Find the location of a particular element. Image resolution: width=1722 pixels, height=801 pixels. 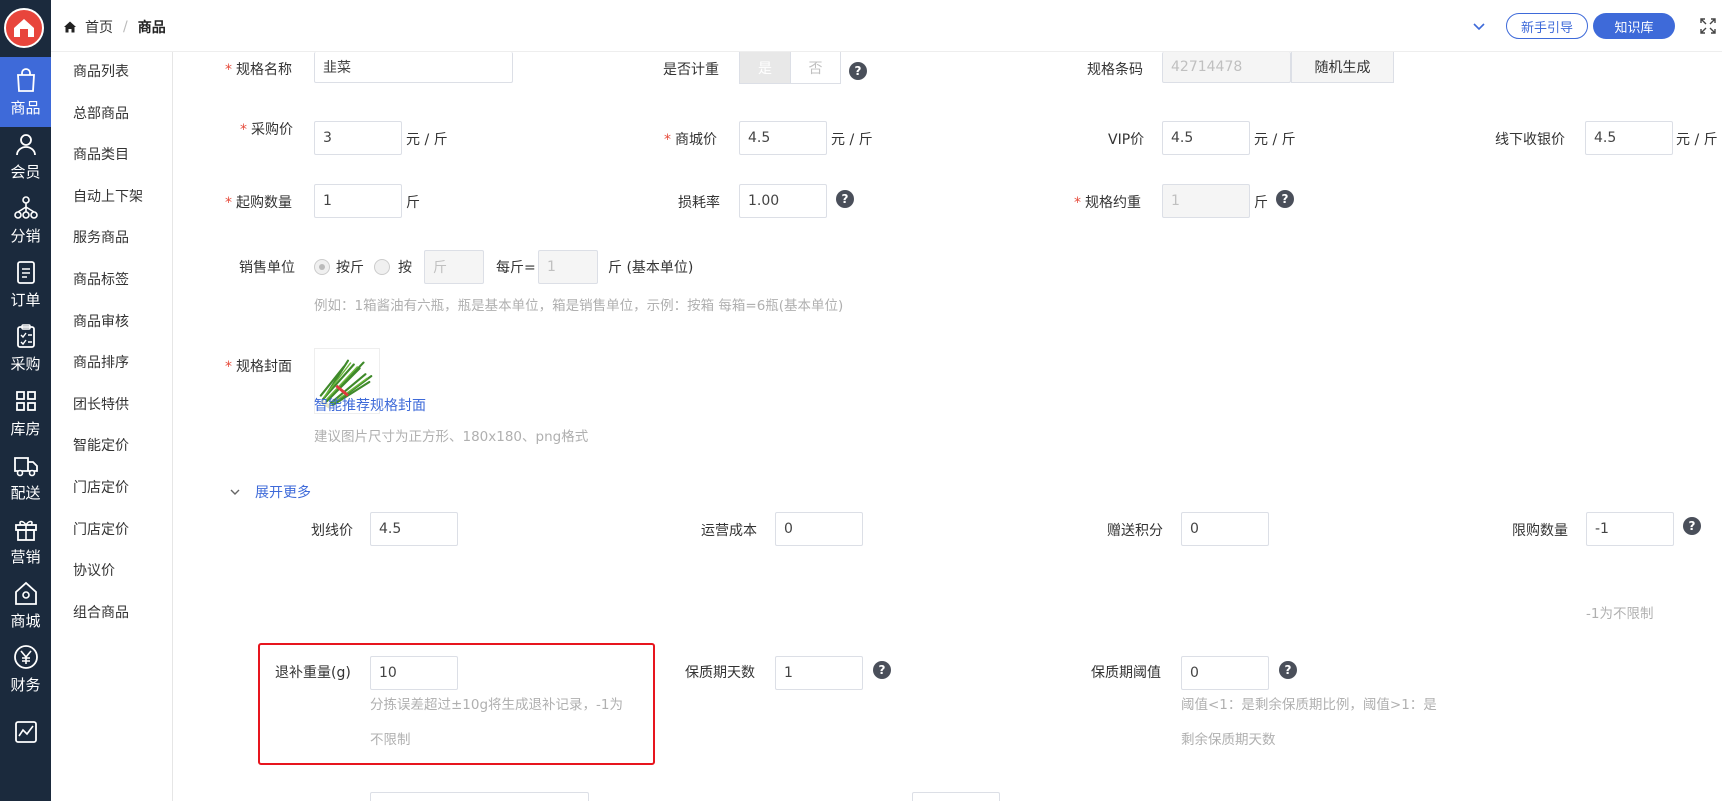

vip-price-input: 4.5 is located at coordinates (1206, 138).